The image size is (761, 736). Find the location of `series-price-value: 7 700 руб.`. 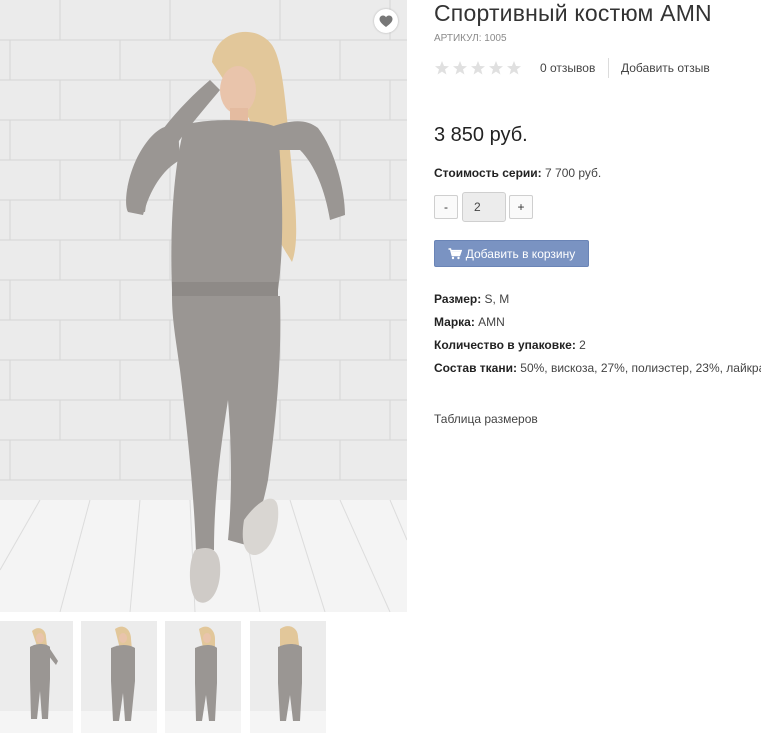

series-price-value: 7 700 руб. is located at coordinates (571, 173).